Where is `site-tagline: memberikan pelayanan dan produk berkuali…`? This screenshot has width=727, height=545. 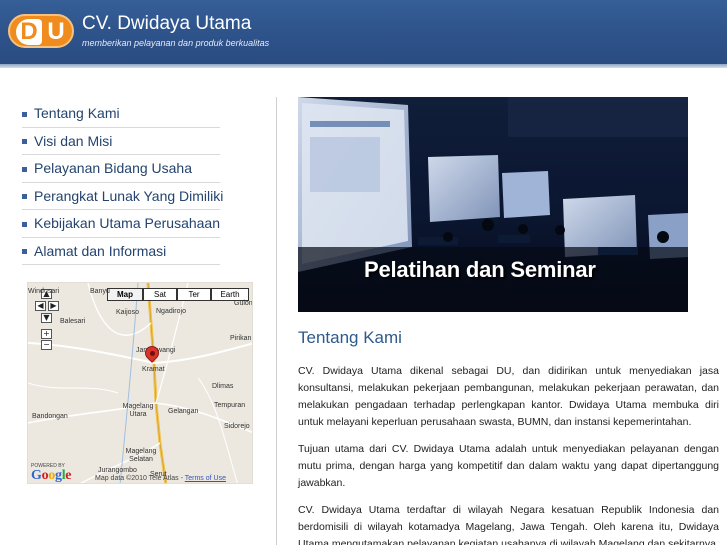 site-tagline: memberikan pelayanan dan produk berkuali… is located at coordinates (176, 43).